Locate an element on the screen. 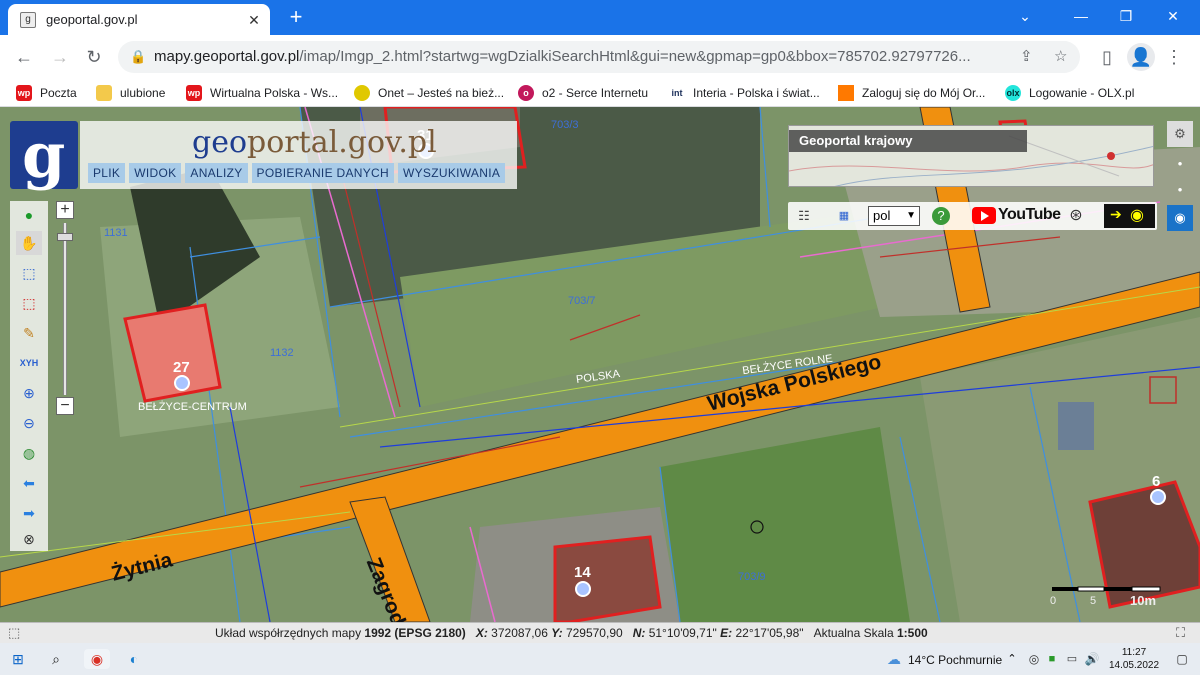 The width and height of the screenshot is (1200, 675). e-value: 22°17'05,98" is located at coordinates (769, 633).